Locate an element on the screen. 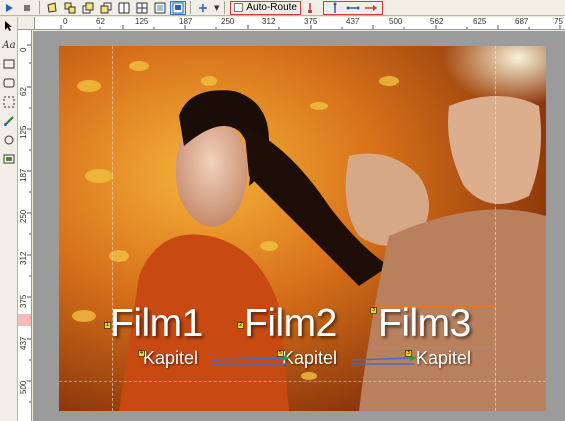  left-tool-strip: Aa is located at coordinates (9, 219).